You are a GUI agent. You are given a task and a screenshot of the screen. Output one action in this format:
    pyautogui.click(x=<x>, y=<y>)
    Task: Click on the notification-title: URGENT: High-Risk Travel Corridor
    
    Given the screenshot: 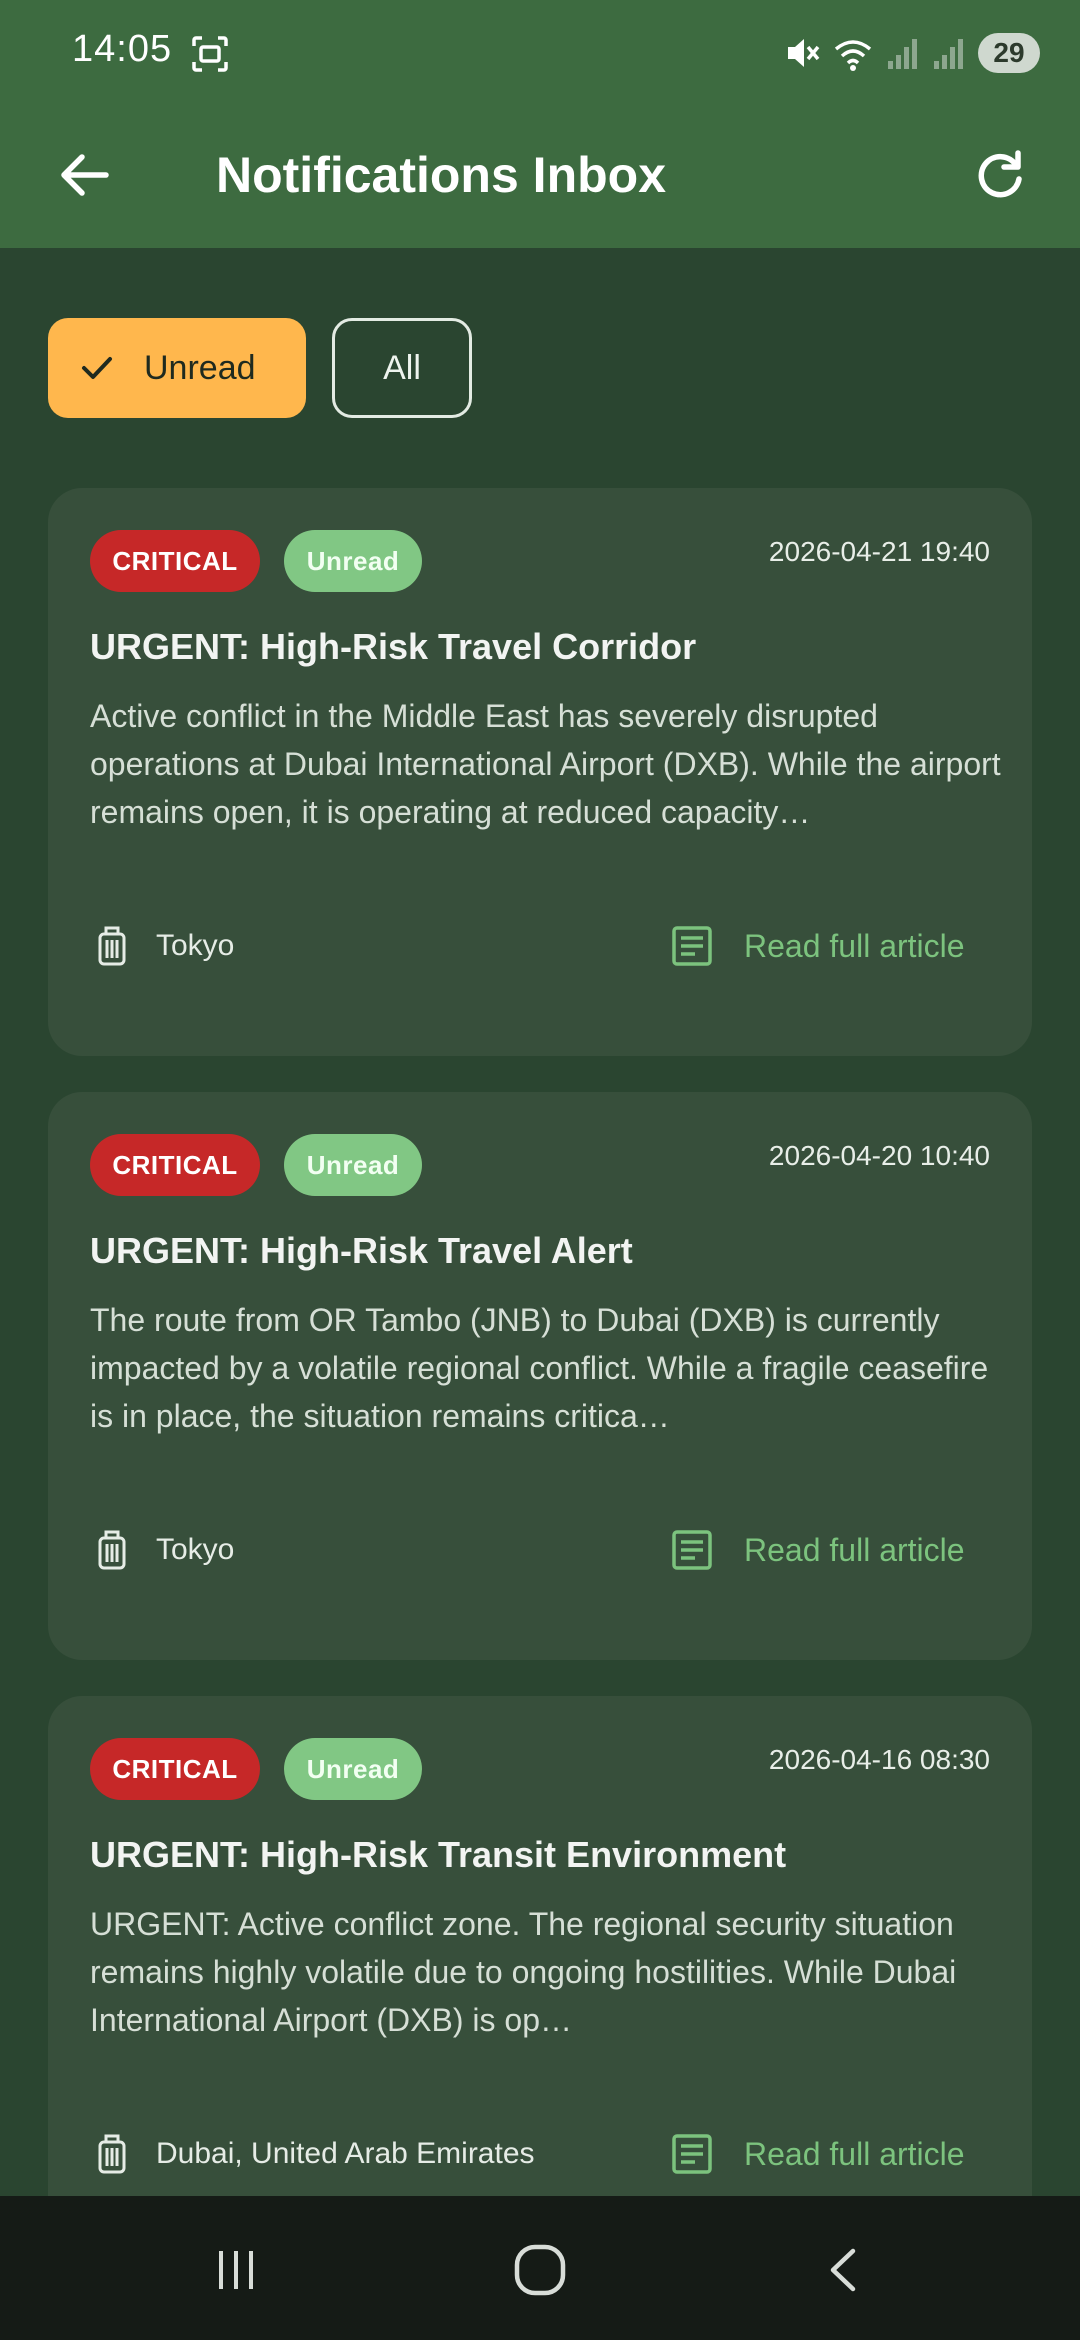 What is the action you would take?
    pyautogui.click(x=393, y=646)
    